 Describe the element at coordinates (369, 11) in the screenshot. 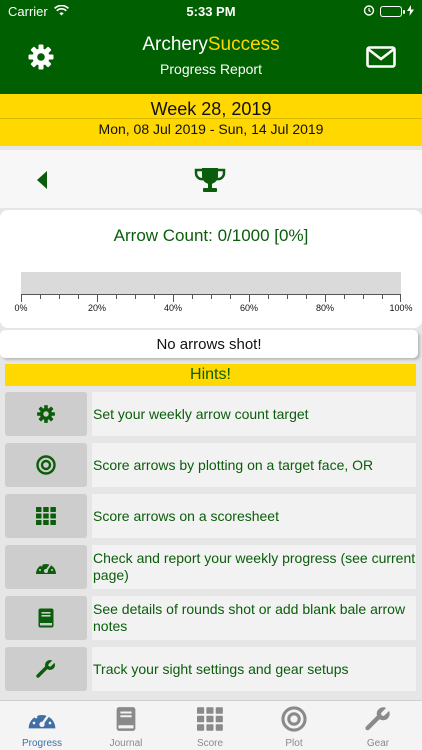

I see `alarm-icon` at that location.